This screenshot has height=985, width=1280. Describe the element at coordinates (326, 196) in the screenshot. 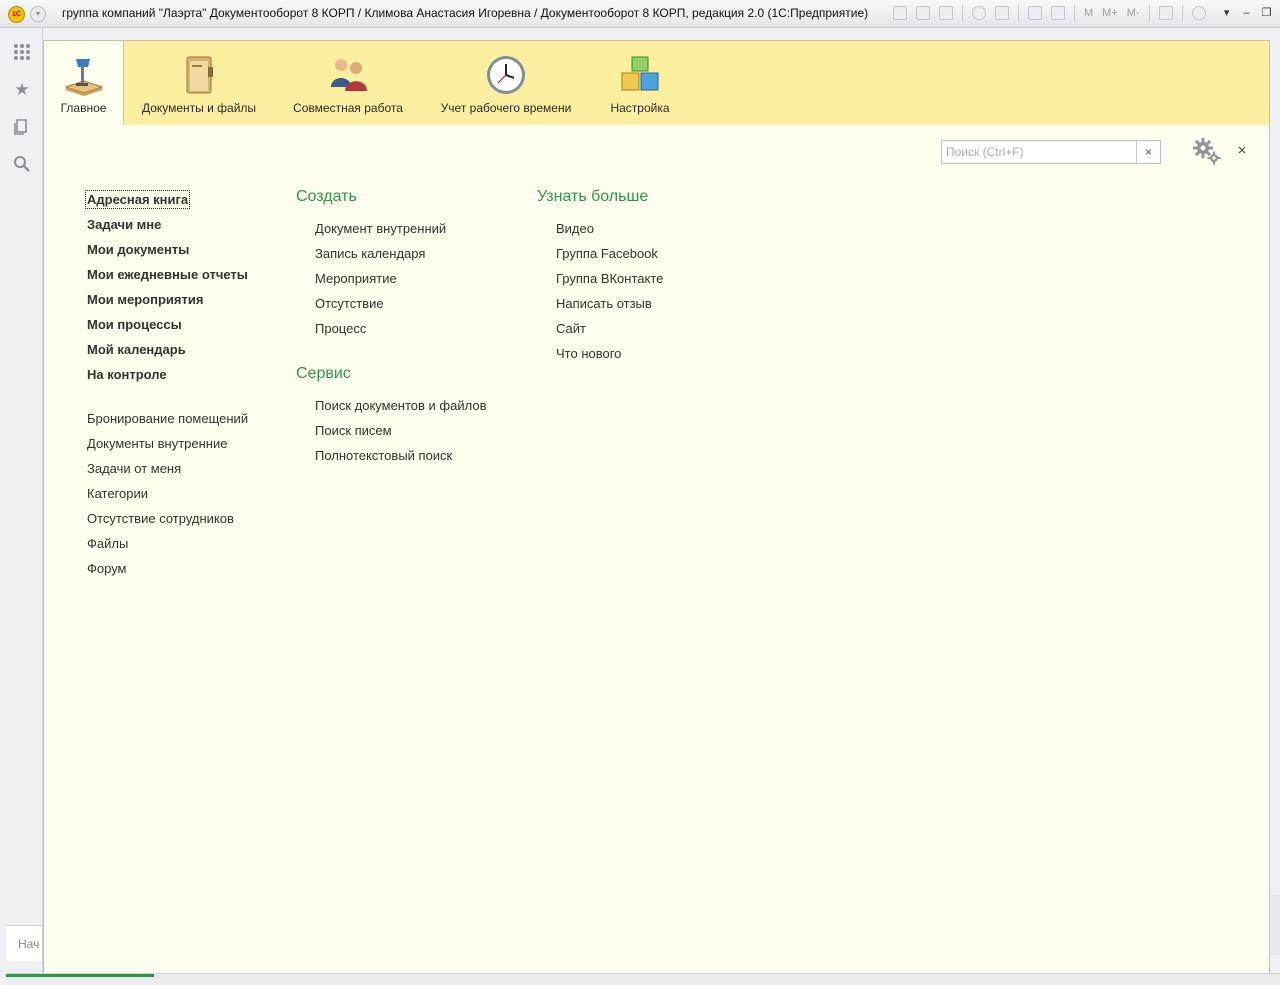

I see `create-group-title: Создать` at that location.